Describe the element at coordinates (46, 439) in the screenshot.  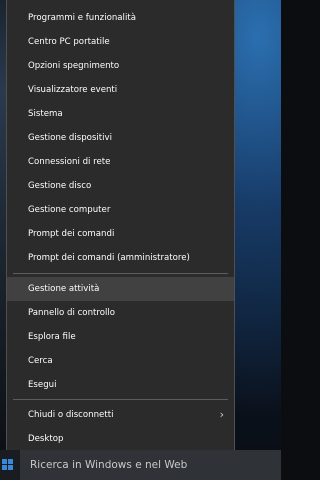
I see `menu-item-label: Desktop` at that location.